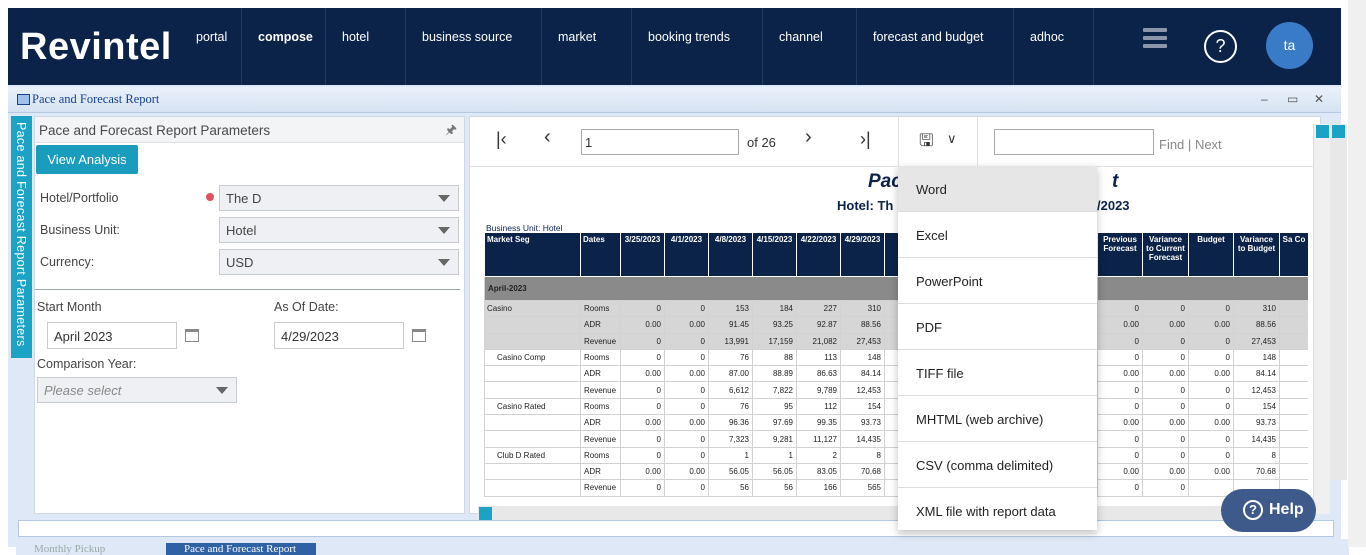  What do you see at coordinates (112, 335) in the screenshot?
I see `start-month-input: April 2023` at bounding box center [112, 335].